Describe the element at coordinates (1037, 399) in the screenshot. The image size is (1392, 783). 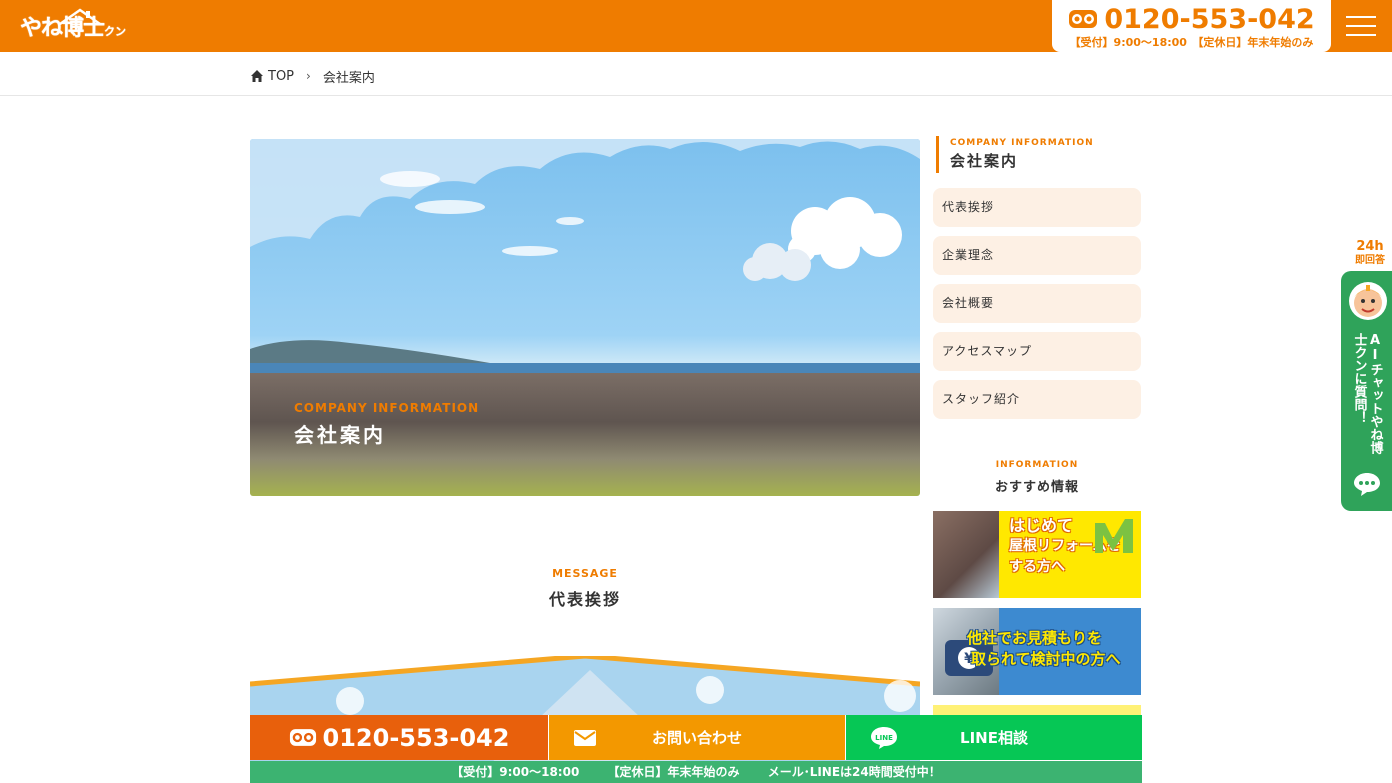
I see `sidebar-item-staff: スタッフ紹介` at that location.